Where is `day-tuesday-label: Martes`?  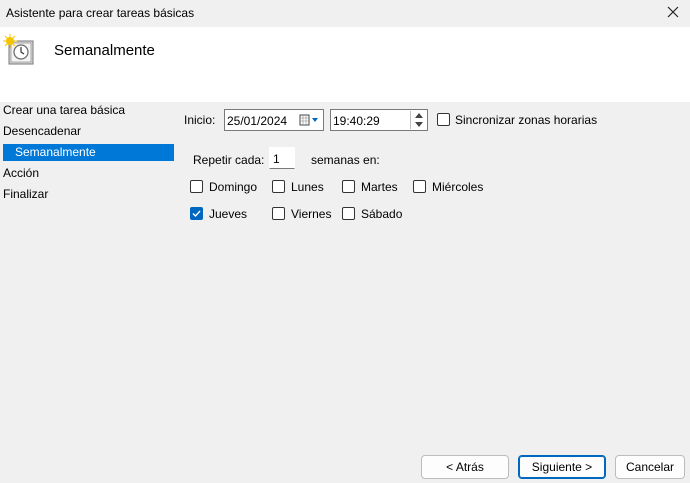
day-tuesday-label: Martes is located at coordinates (379, 187).